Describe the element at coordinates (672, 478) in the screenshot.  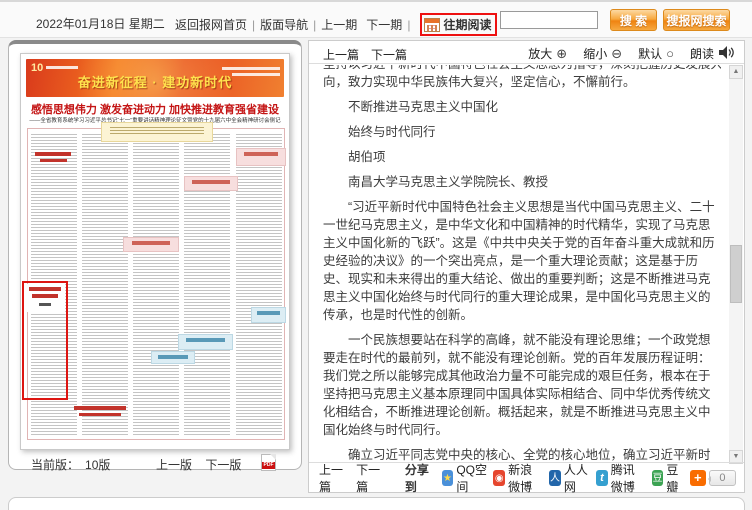
I see `share-douban-label: 豆瓣` at that location.